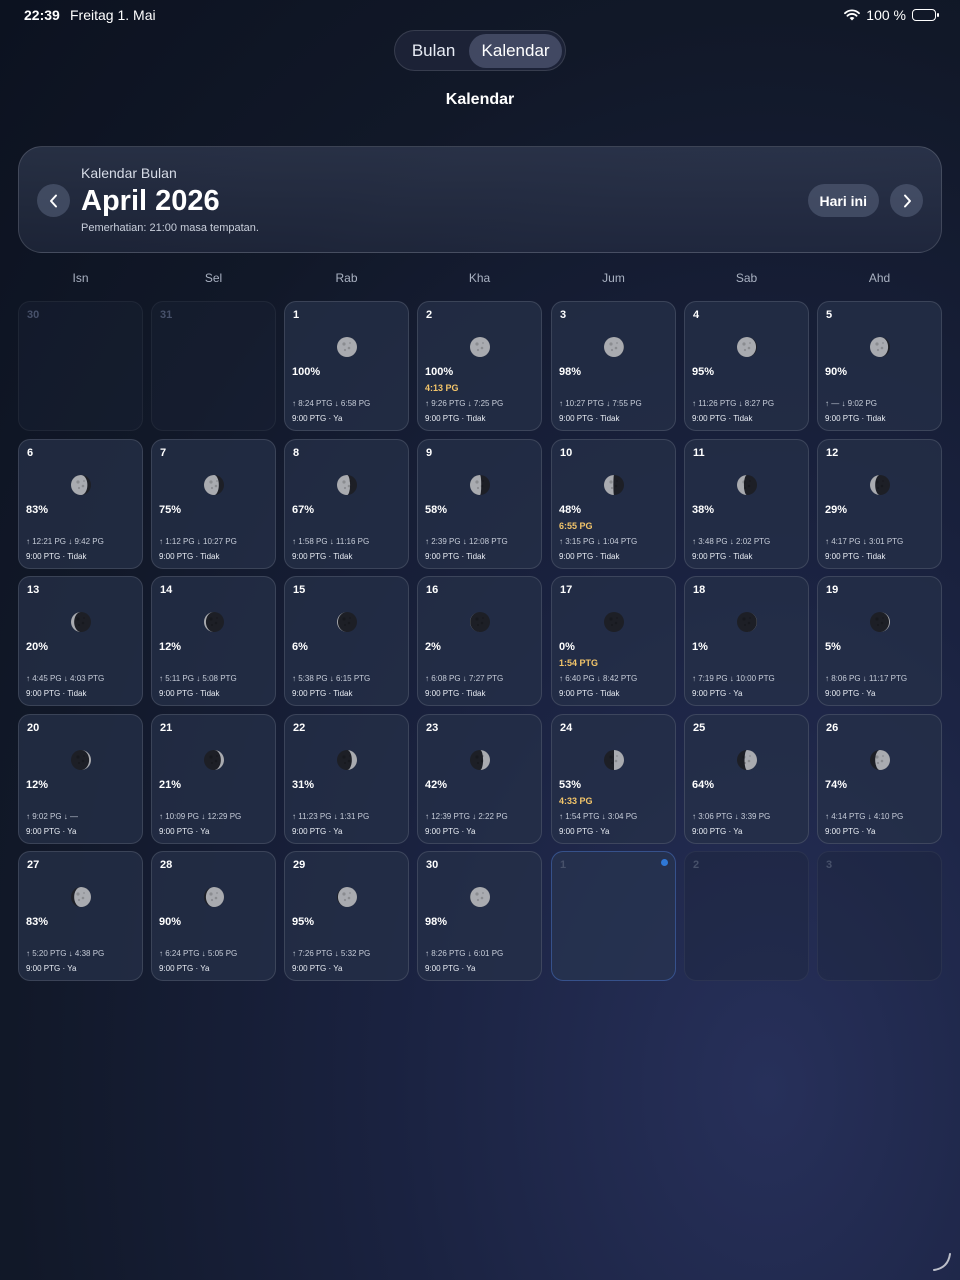  I want to click on calendar-day-cell: 18 1% ↑ 7:19 PG ↓ 10:00 PTG 9:00 PTG · Ya, so click(746, 641).